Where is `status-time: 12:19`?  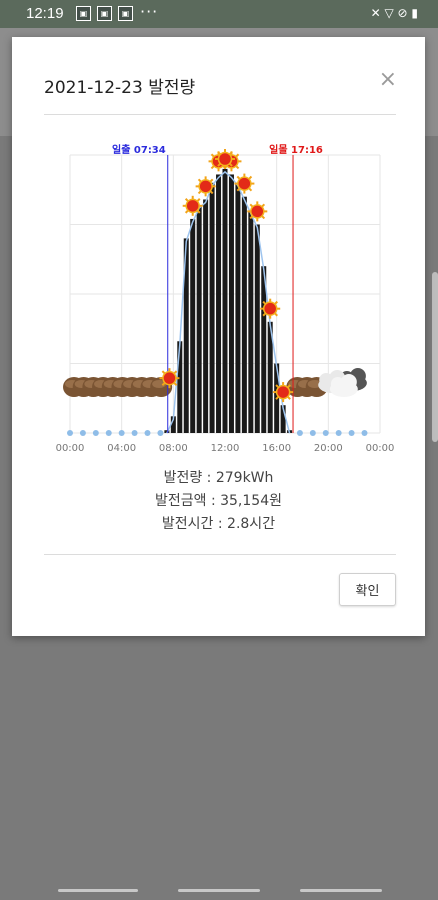
status-time: 12:19 is located at coordinates (45, 13).